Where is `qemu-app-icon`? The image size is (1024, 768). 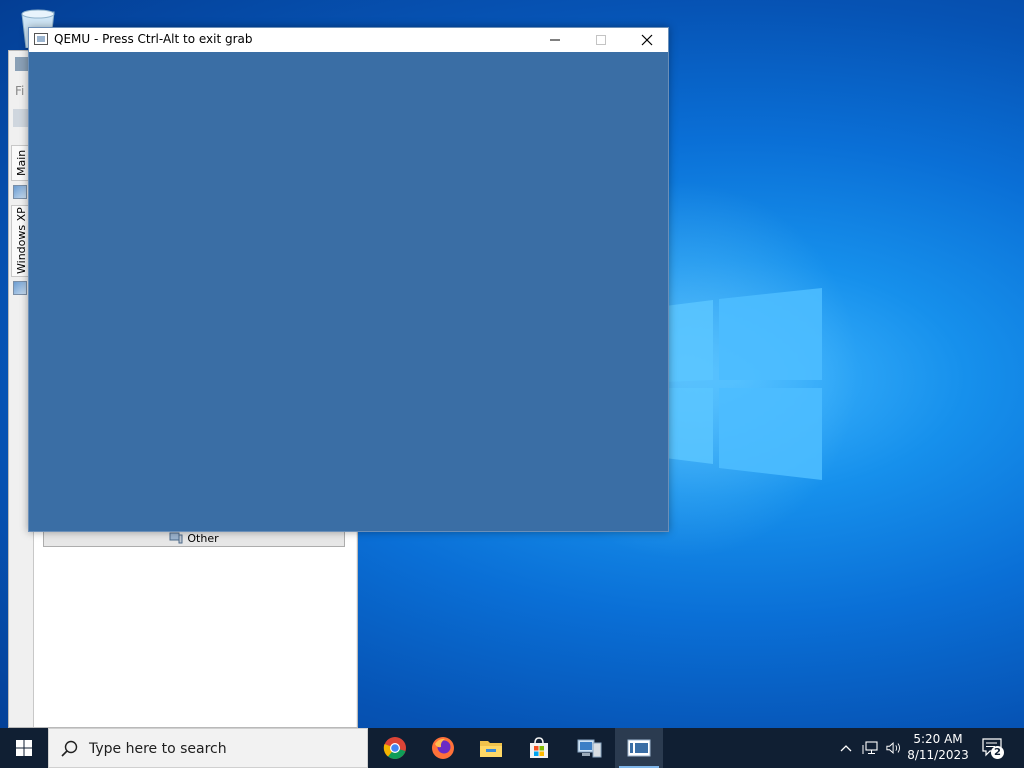
qemu-app-icon is located at coordinates (639, 748).